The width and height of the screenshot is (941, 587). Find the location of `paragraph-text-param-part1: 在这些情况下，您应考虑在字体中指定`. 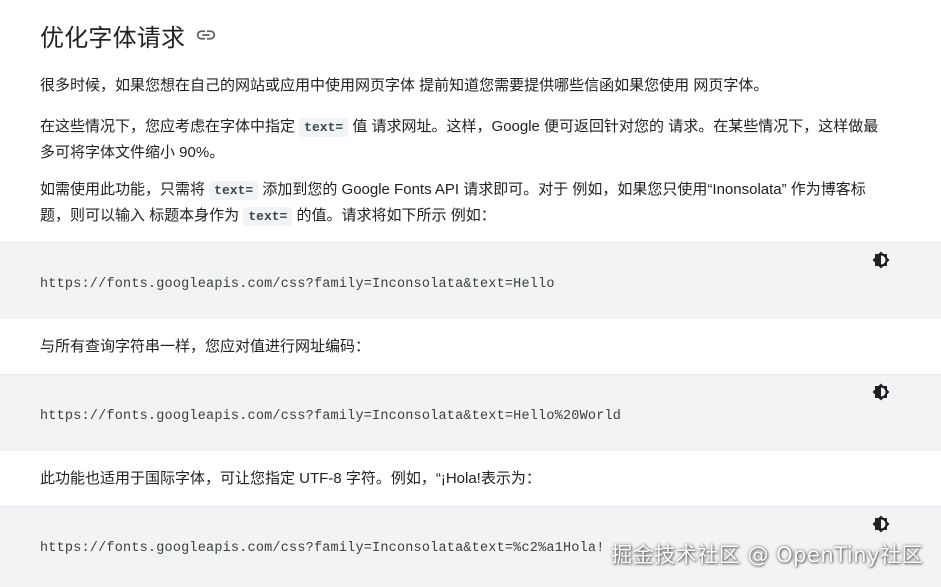

paragraph-text-param-part1: 在这些情况下，您应考虑在字体中指定 is located at coordinates (170, 126).